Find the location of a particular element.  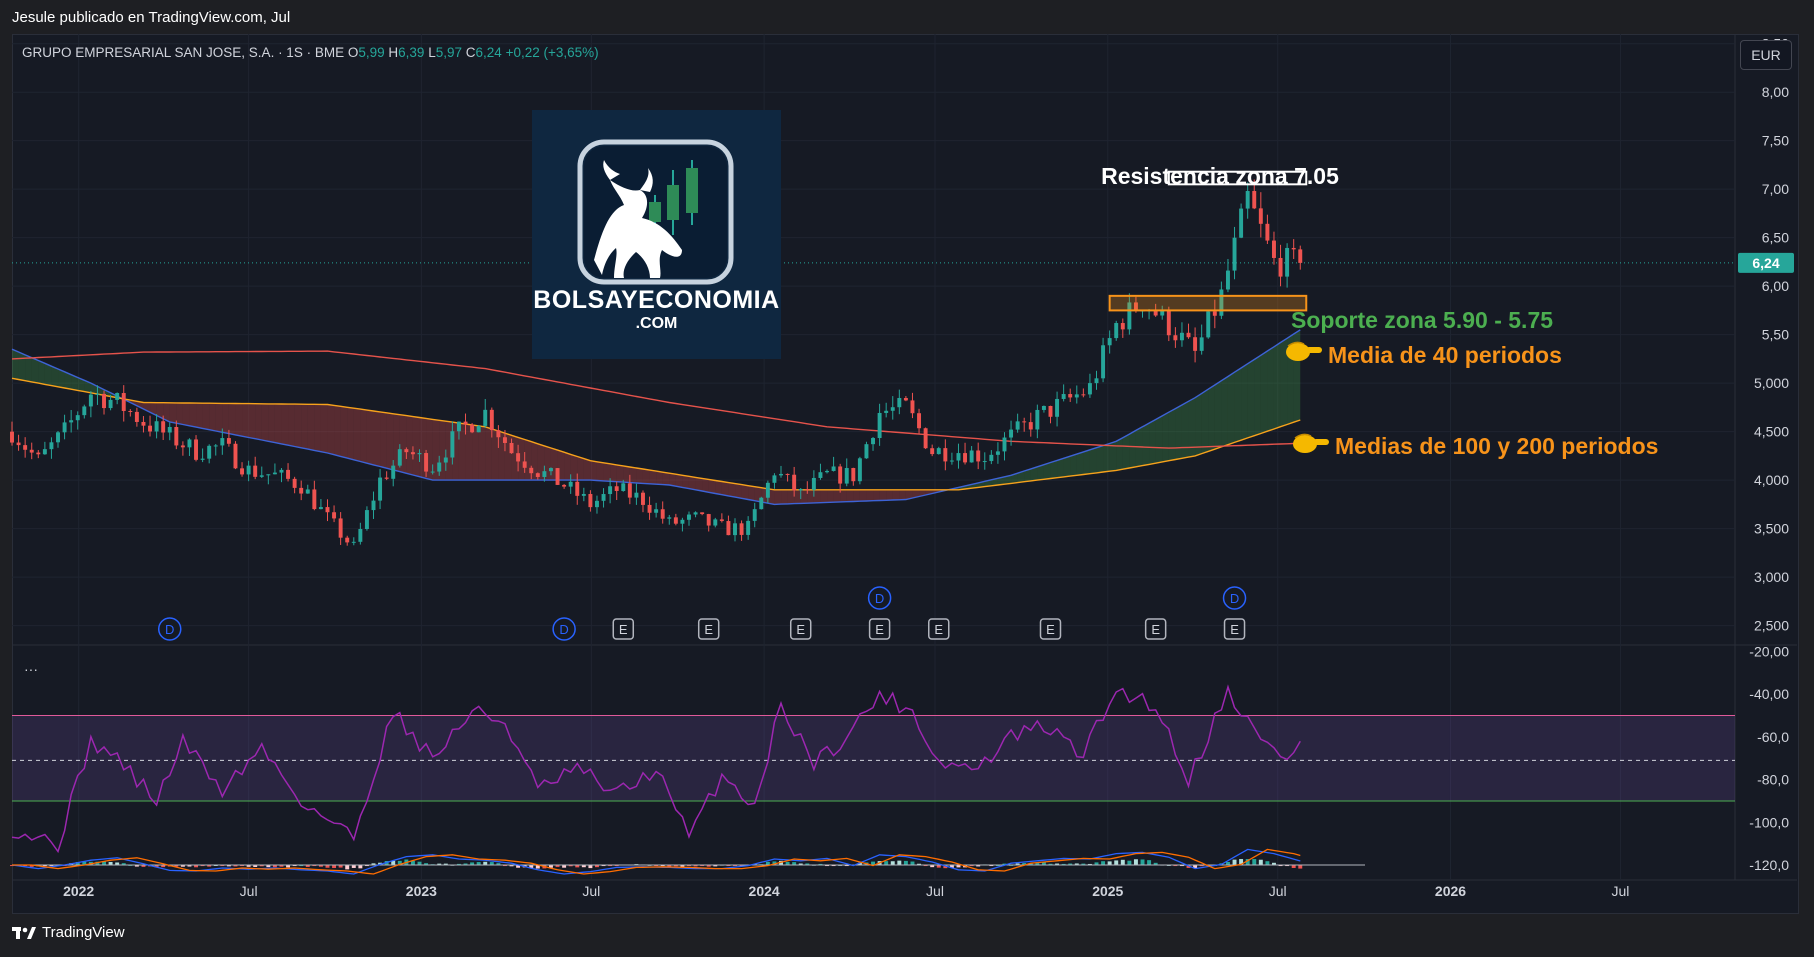

pointing-hand-icon is located at coordinates (1311, 443).